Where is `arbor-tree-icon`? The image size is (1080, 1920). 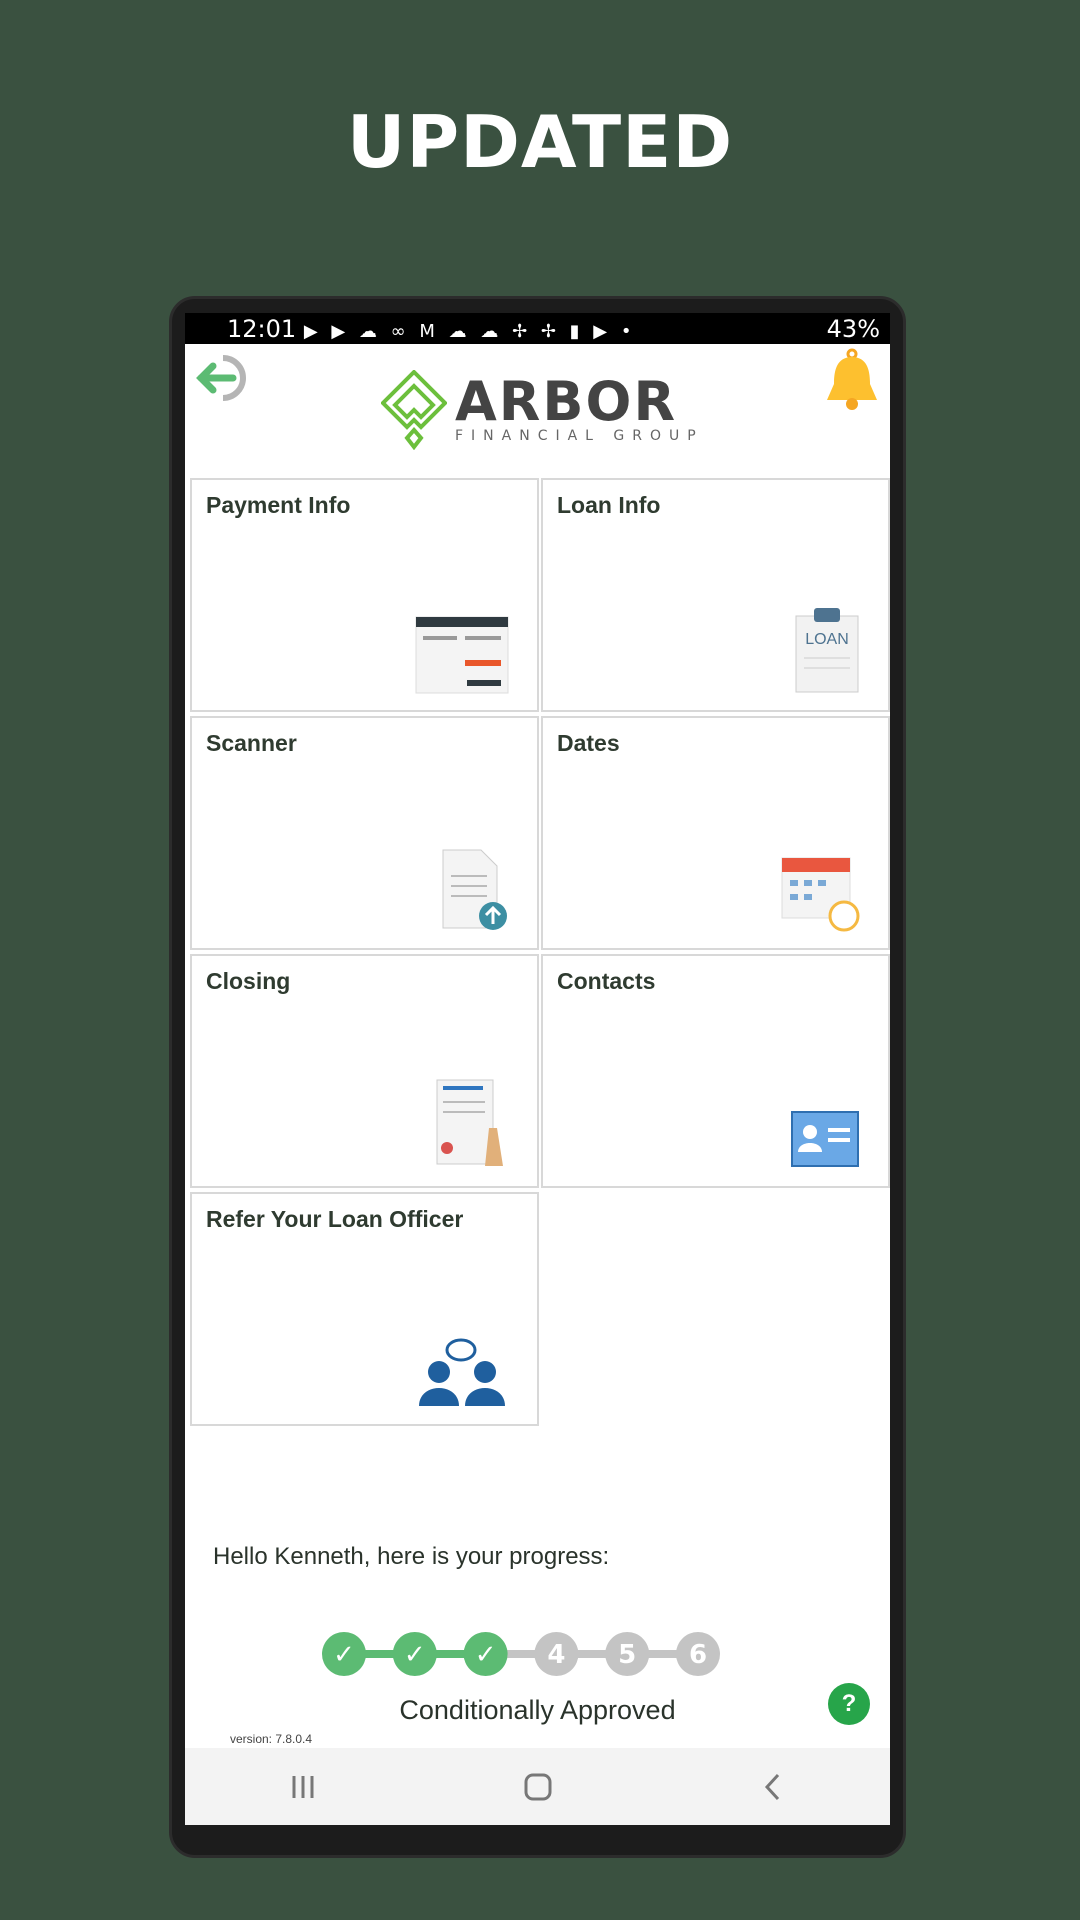 arbor-tree-icon is located at coordinates (414, 410).